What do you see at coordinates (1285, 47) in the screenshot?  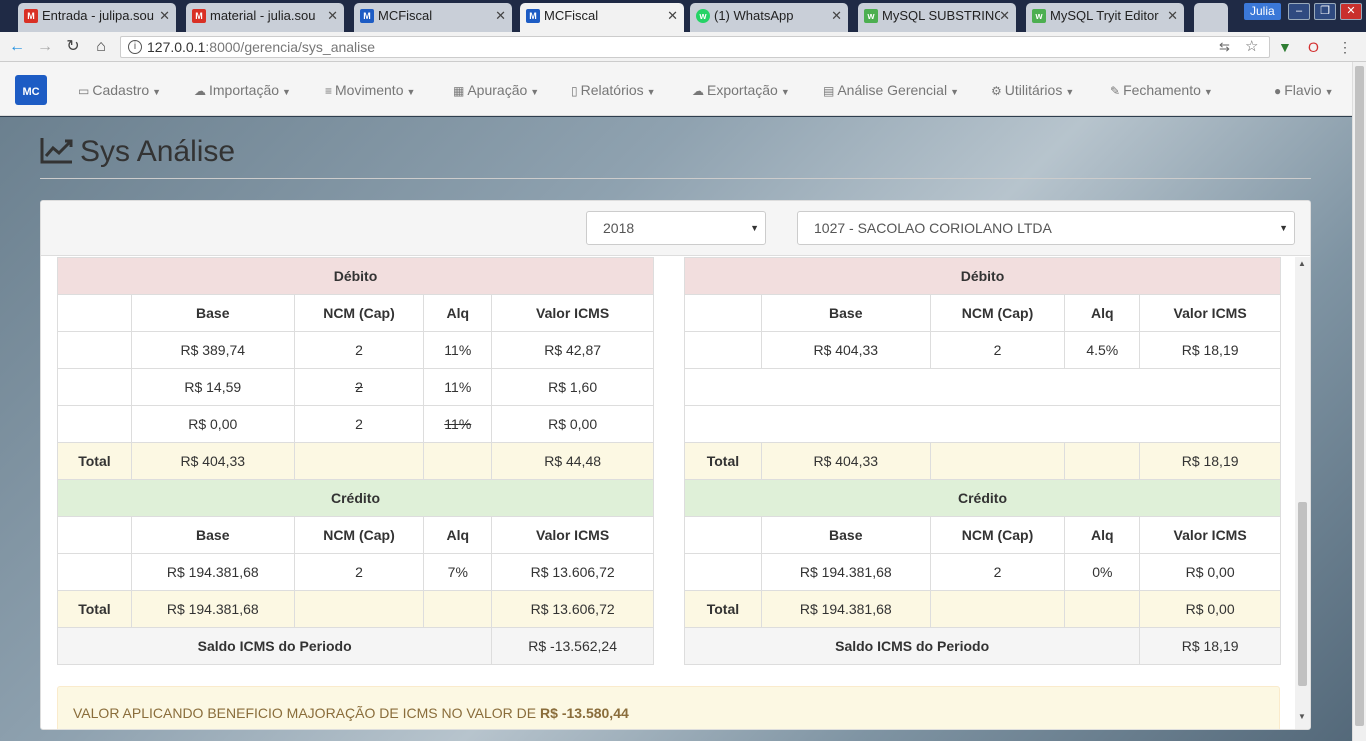 I see `vue-devtools-icon: ▼` at bounding box center [1285, 47].